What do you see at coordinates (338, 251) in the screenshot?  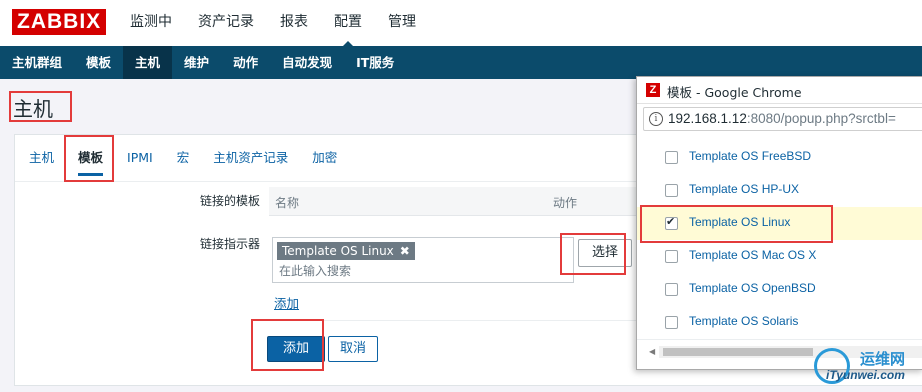 I see `selected-template-name: Template OS Linux` at bounding box center [338, 251].